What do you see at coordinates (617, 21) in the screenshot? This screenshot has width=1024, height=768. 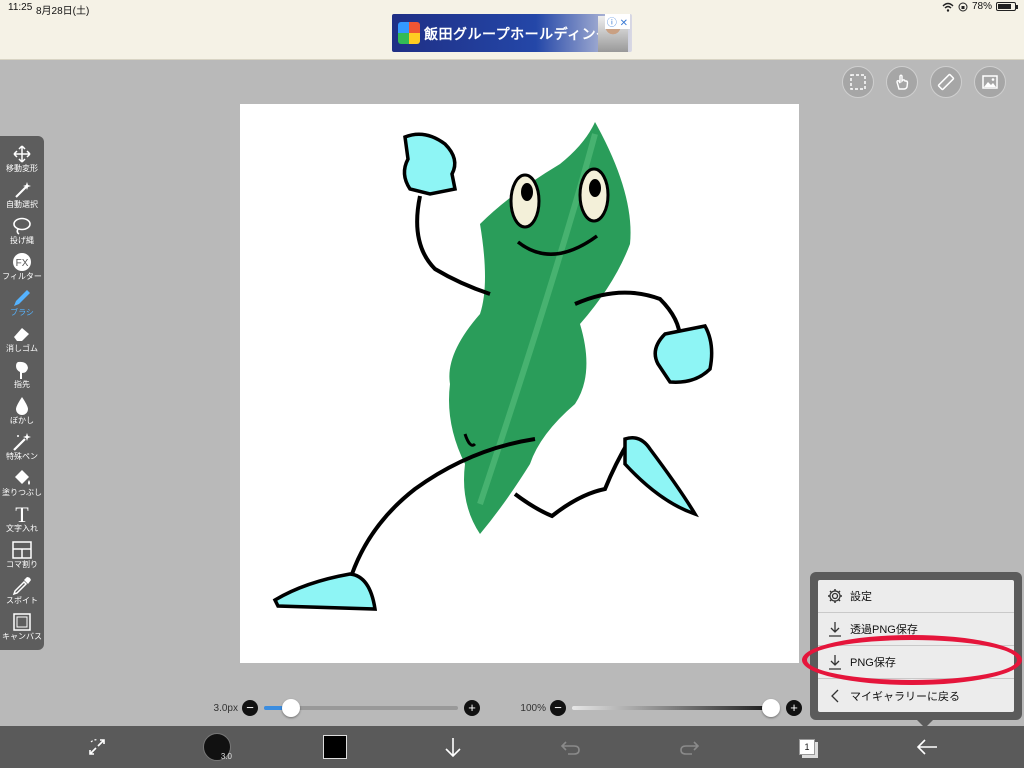 I see `ad-close-button: ⓘ ✕` at bounding box center [617, 21].